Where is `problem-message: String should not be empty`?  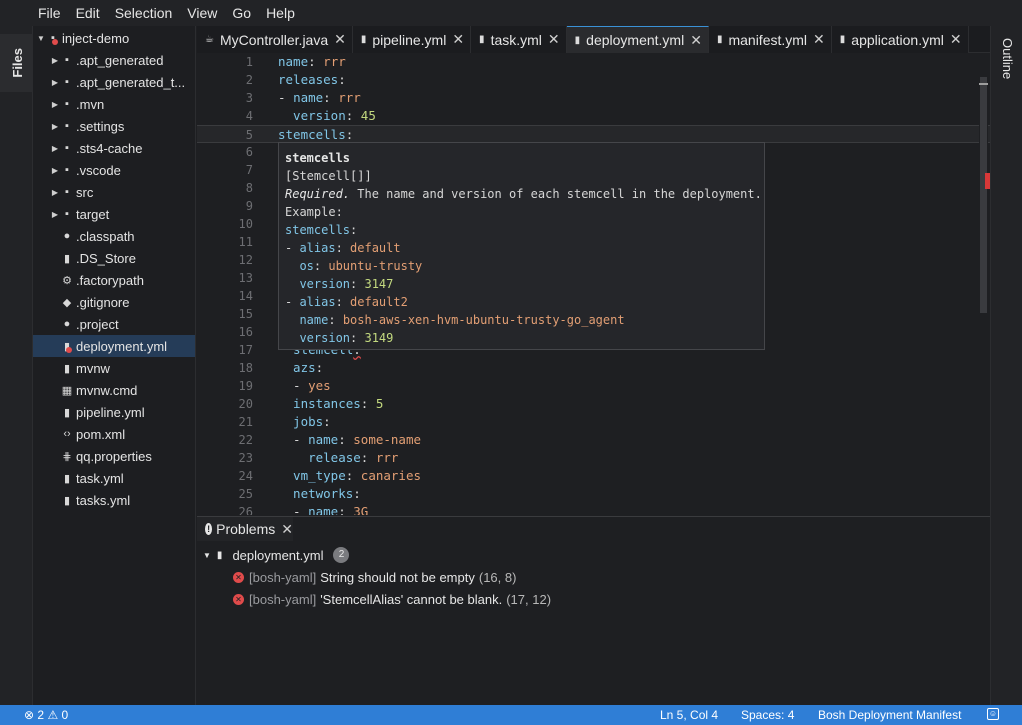 problem-message: String should not be empty is located at coordinates (397, 577).